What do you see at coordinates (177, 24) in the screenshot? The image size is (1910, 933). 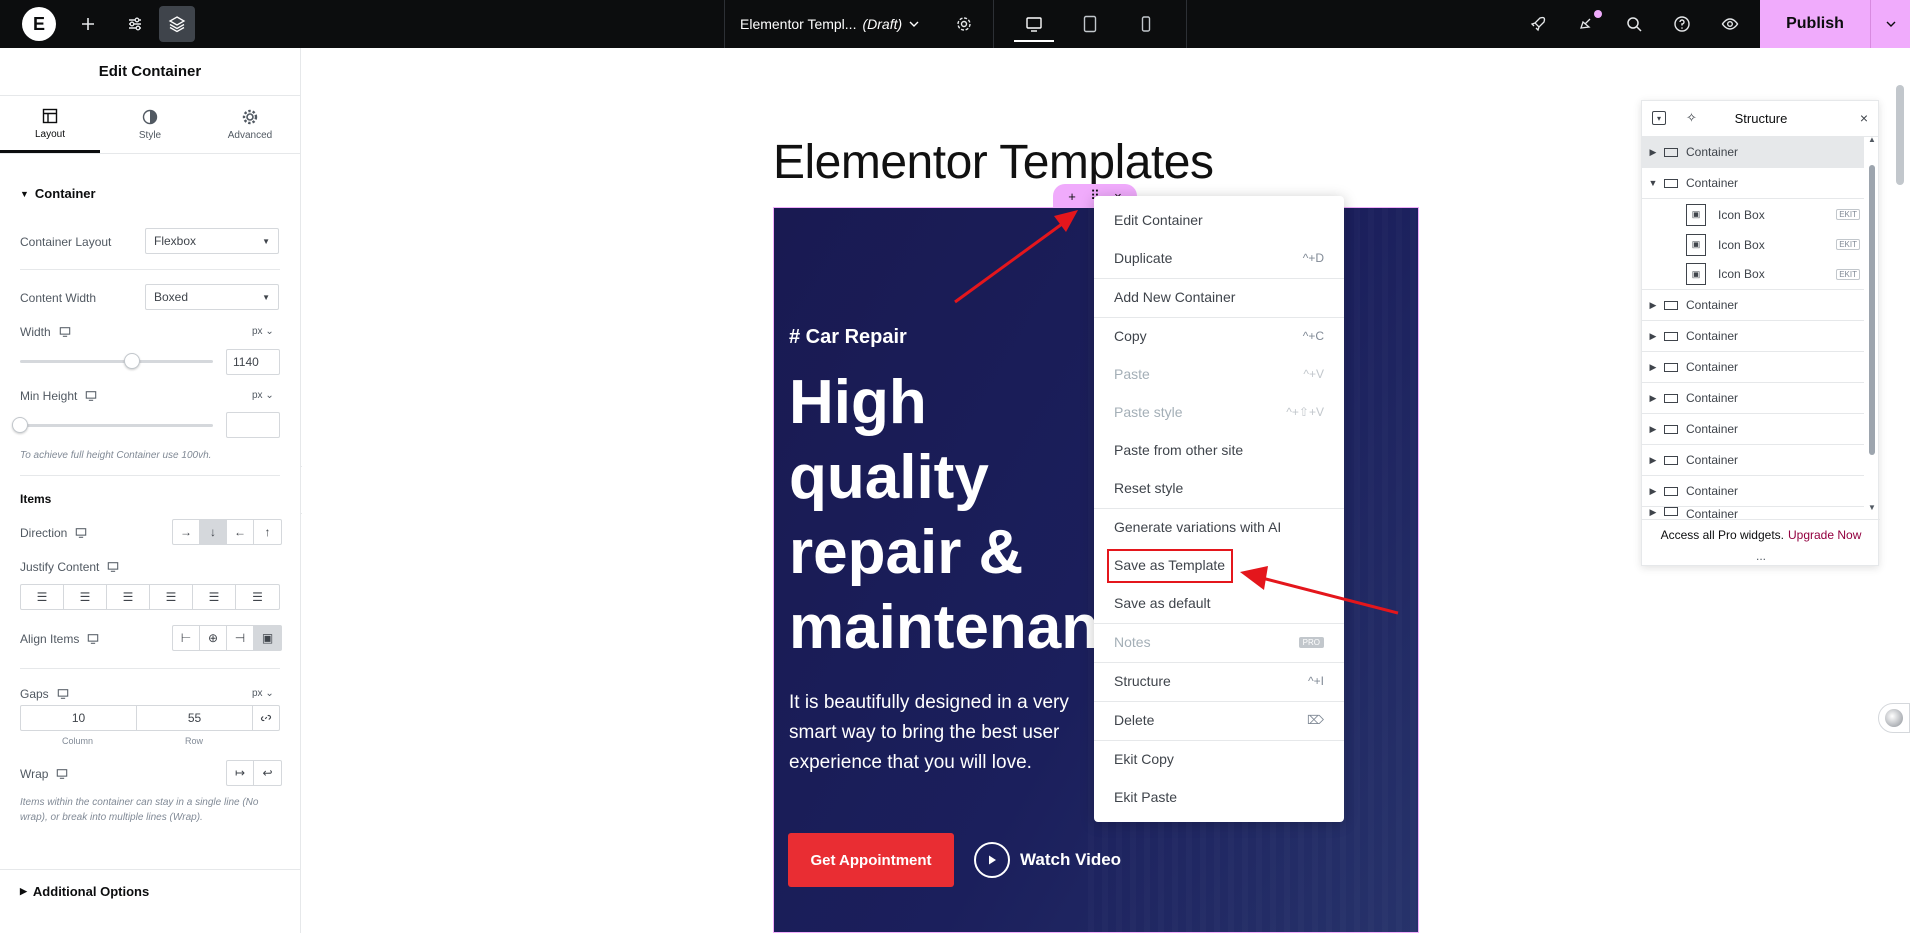 I see `structure-layers-icon` at bounding box center [177, 24].